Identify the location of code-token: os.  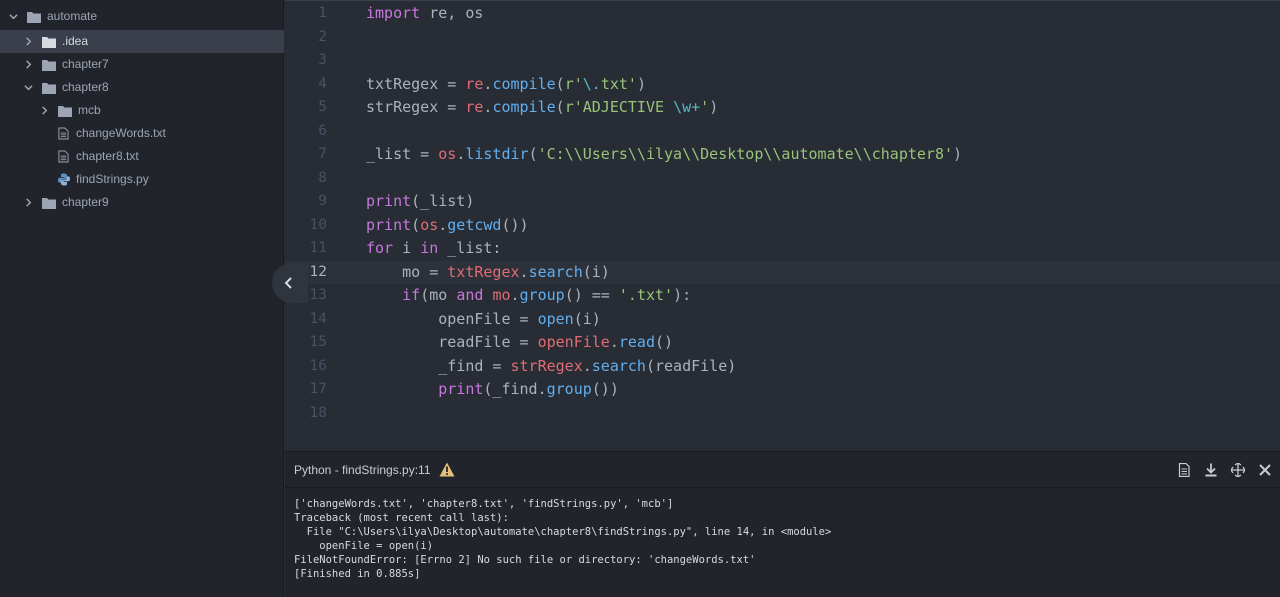
(429, 224).